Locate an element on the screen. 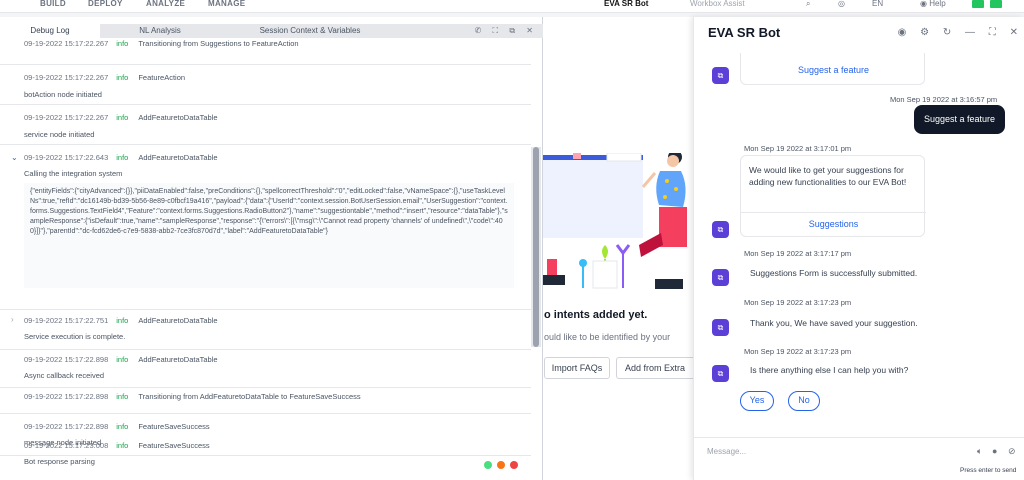  bot-subtitle: Workbox Assist is located at coordinates (717, 4).